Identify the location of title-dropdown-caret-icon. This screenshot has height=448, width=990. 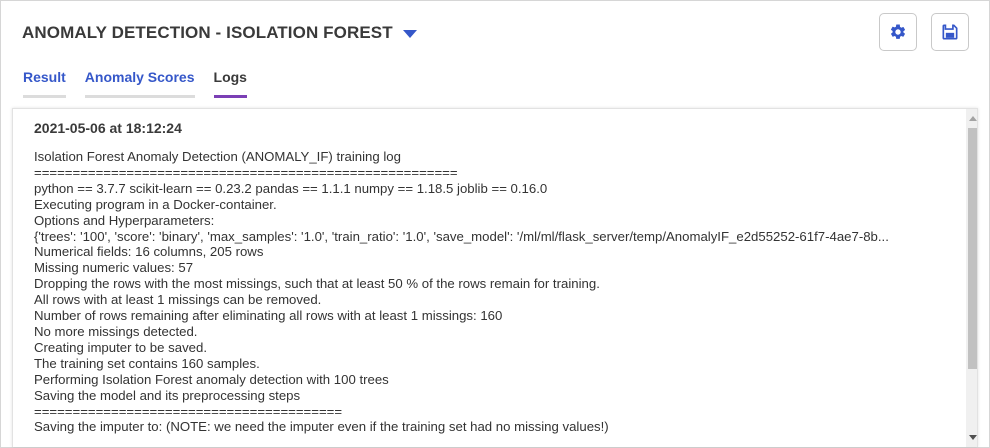
(409, 34).